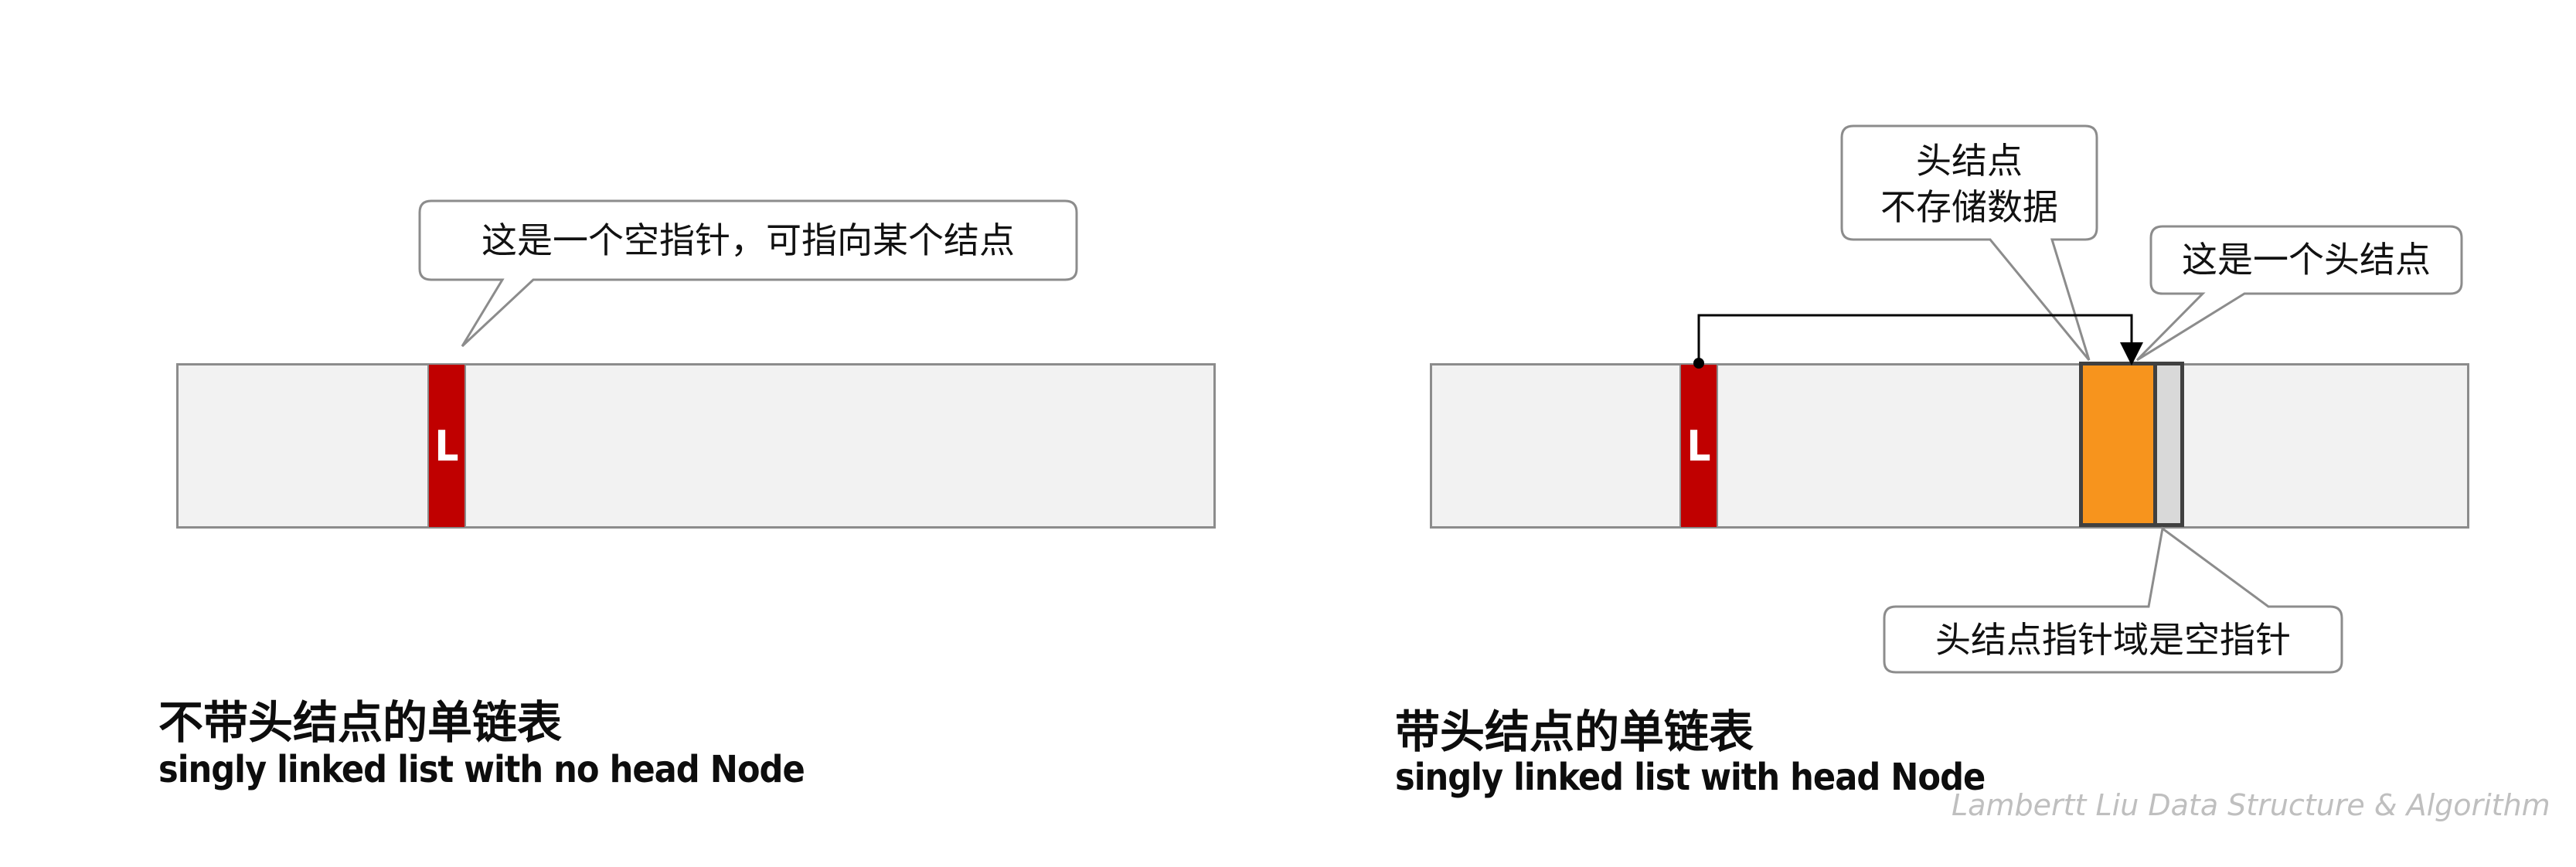 The image size is (2576, 867). I want to click on callout-text-pointer-field: 头结点指针域是空指针, so click(2113, 640).